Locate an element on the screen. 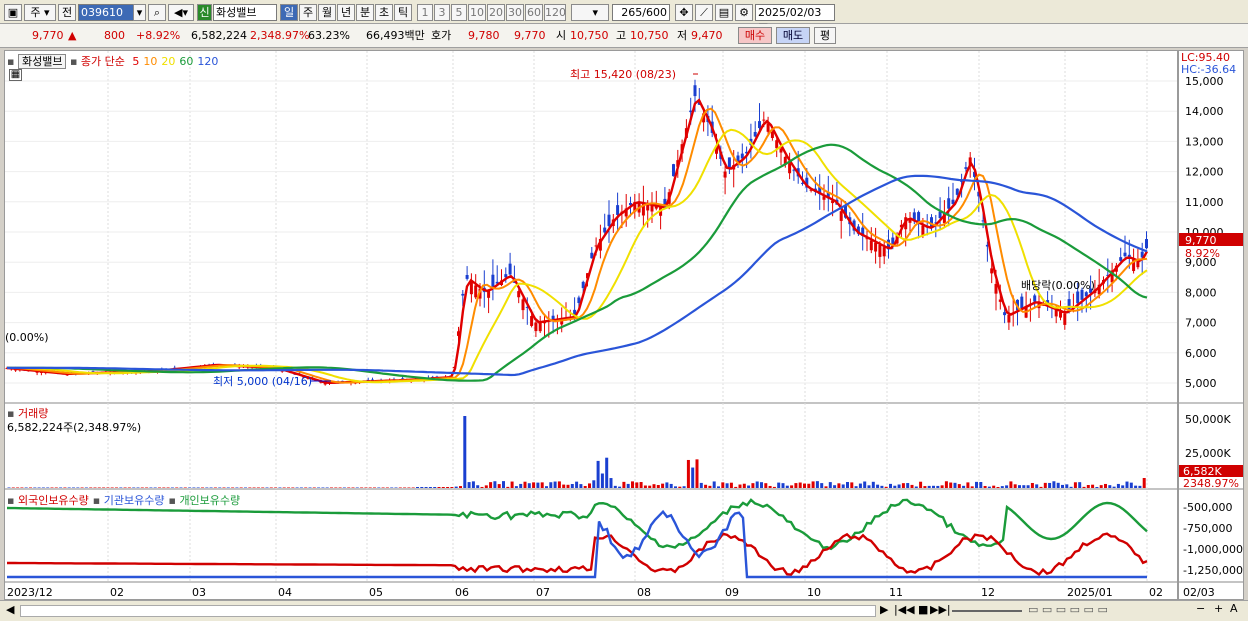 The height and width of the screenshot is (621, 1248). chevron-down-icon: ▾ is located at coordinates (139, 12).